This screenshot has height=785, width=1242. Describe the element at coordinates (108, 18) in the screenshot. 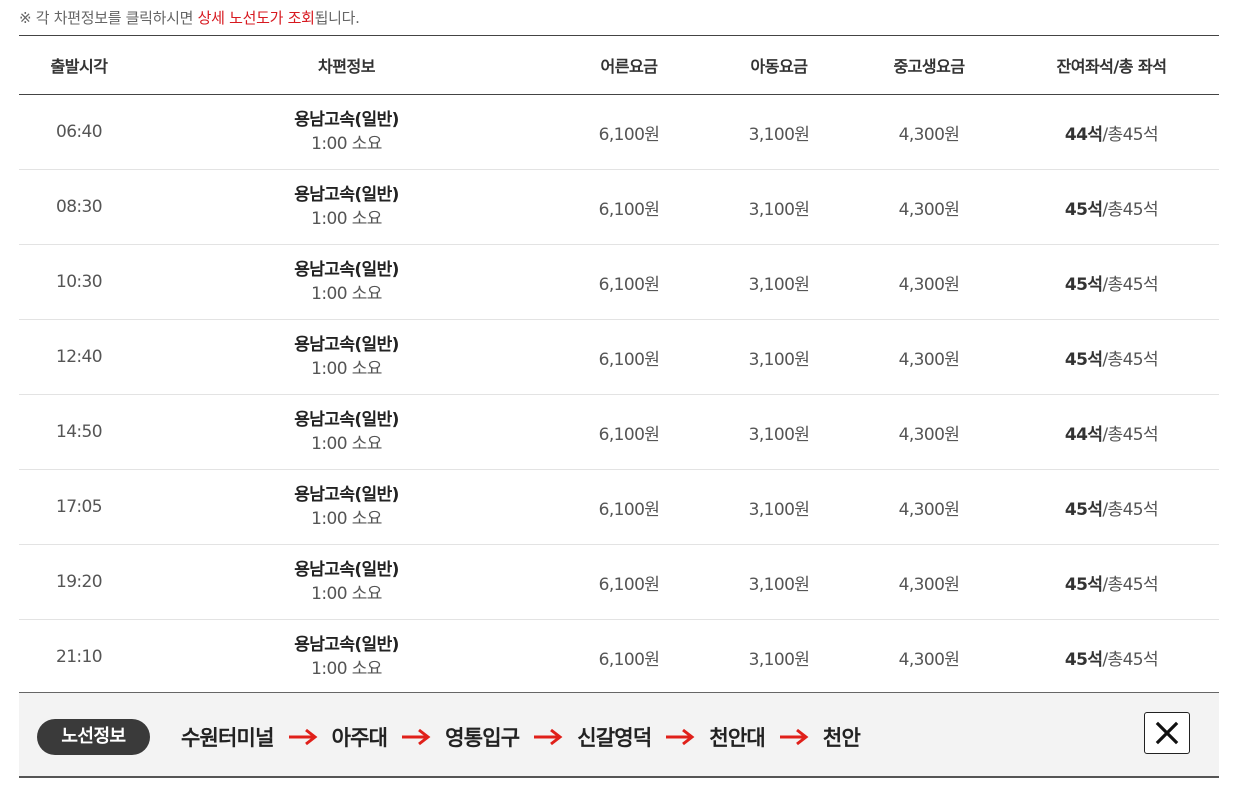

I see `notice-prefix: ※ 각 차편정보를 클릭하시면` at that location.